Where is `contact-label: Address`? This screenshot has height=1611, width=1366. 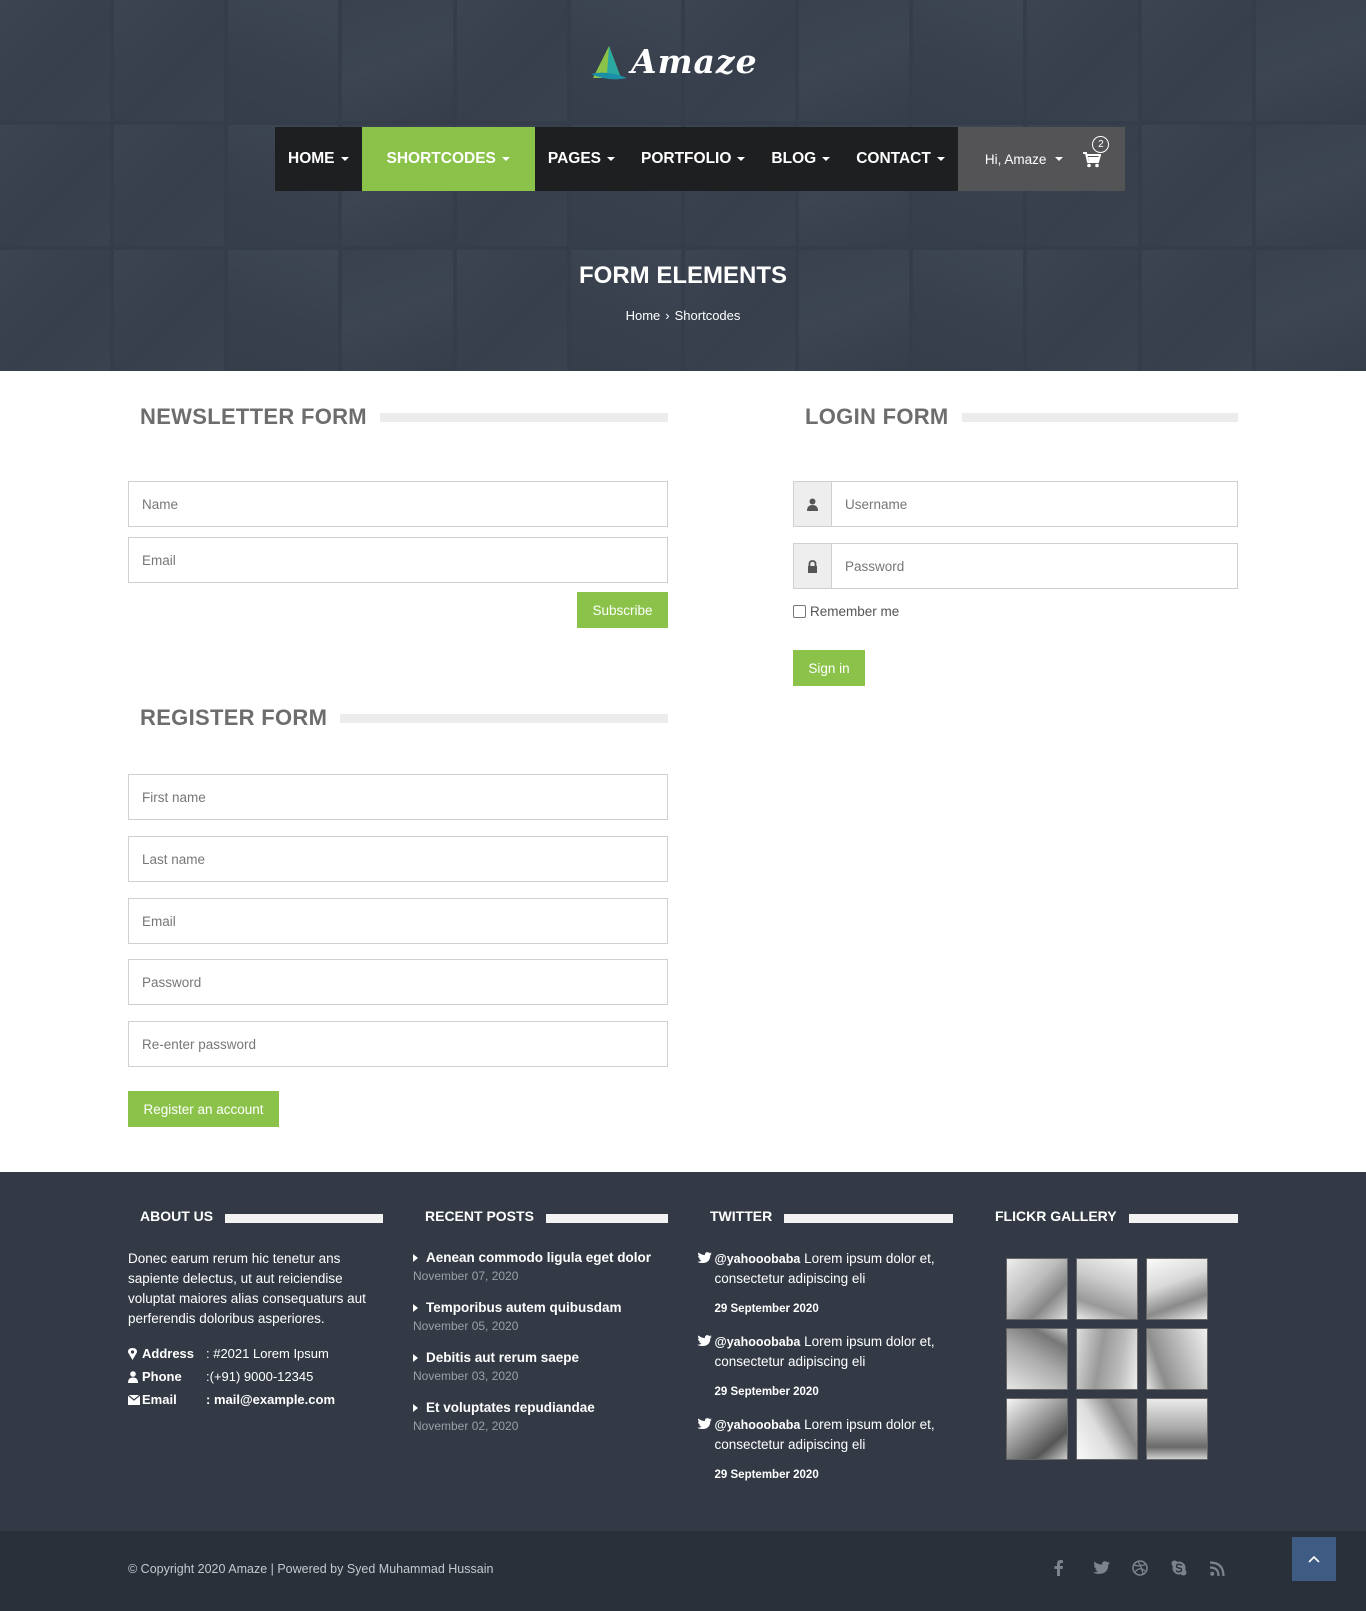
contact-label: Address is located at coordinates (168, 1353).